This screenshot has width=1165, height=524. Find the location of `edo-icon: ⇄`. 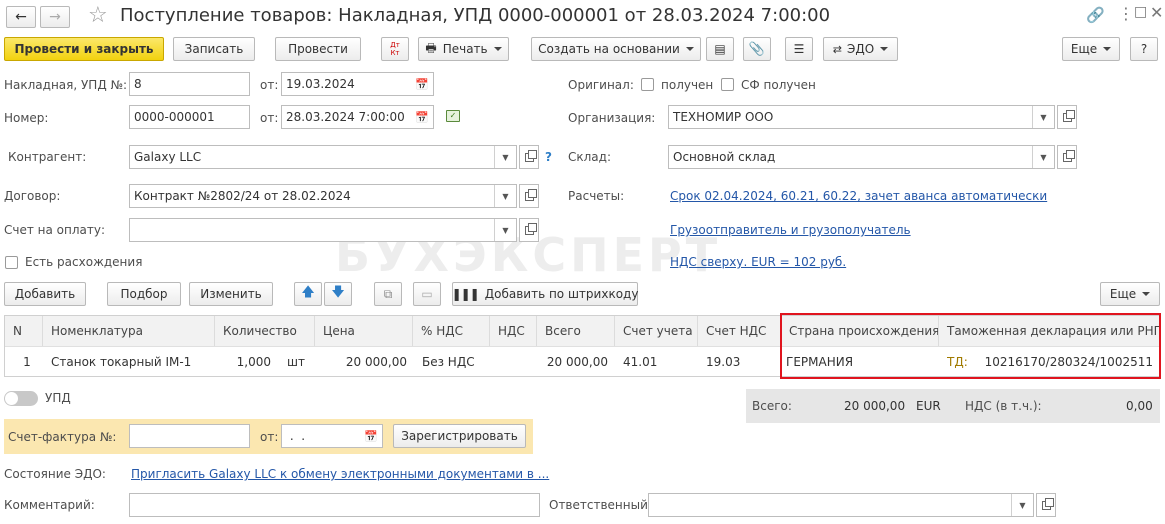

edo-icon: ⇄ is located at coordinates (837, 49).